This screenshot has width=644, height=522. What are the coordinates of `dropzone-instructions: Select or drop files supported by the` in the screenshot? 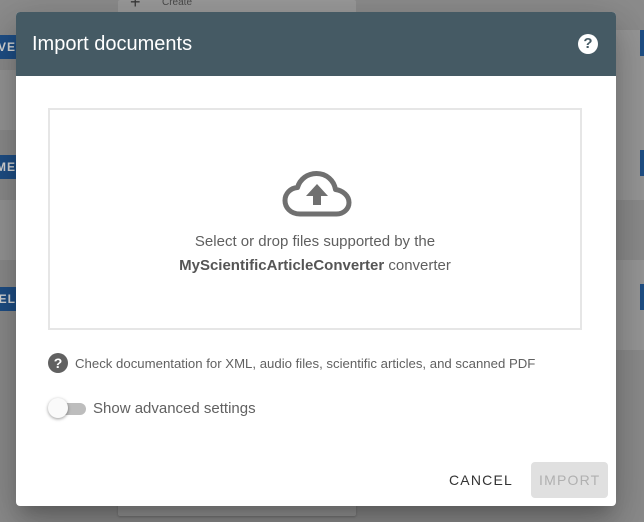 It's located at (315, 241).